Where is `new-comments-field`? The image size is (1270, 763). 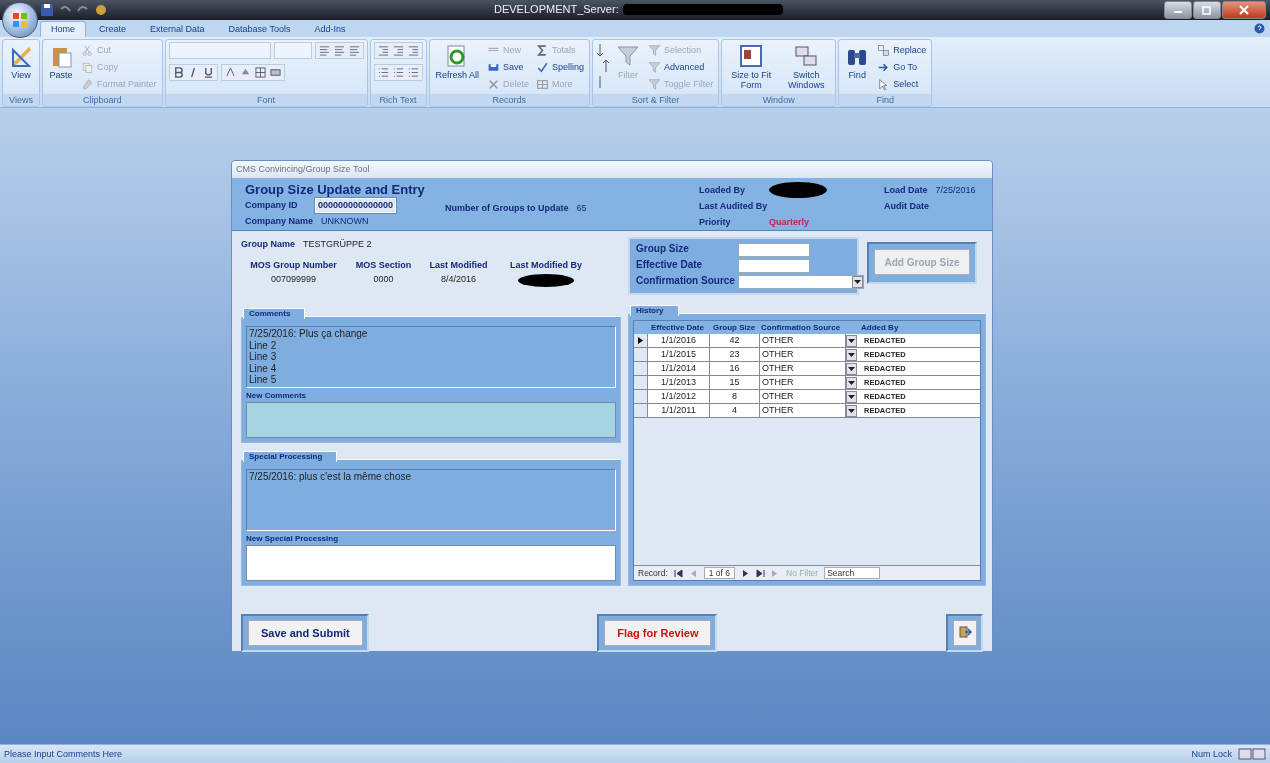 new-comments-field is located at coordinates (431, 420).